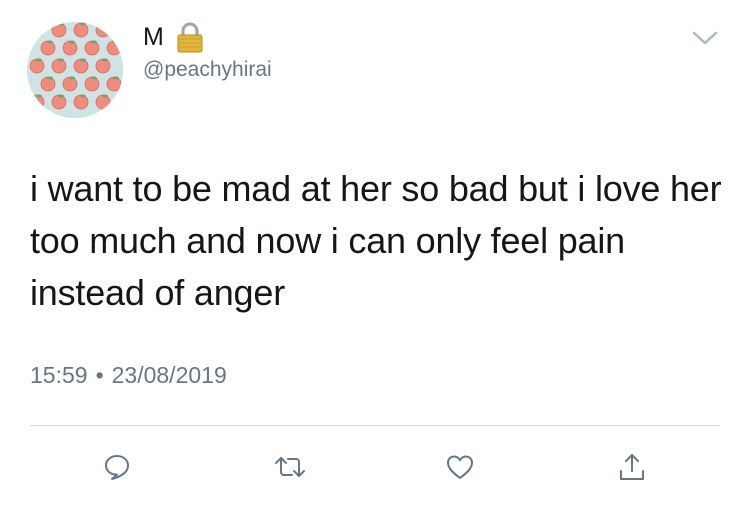 This screenshot has height=510, width=750. I want to click on retweet-icon, so click(290, 467).